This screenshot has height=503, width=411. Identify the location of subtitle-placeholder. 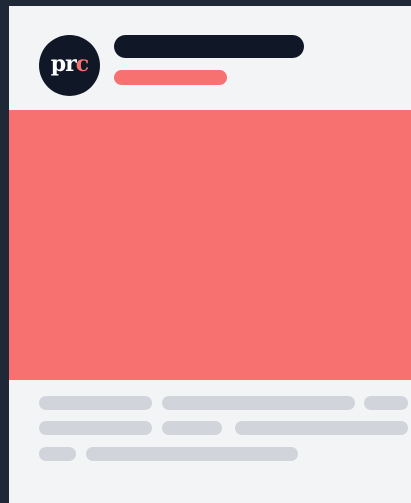
(170, 77).